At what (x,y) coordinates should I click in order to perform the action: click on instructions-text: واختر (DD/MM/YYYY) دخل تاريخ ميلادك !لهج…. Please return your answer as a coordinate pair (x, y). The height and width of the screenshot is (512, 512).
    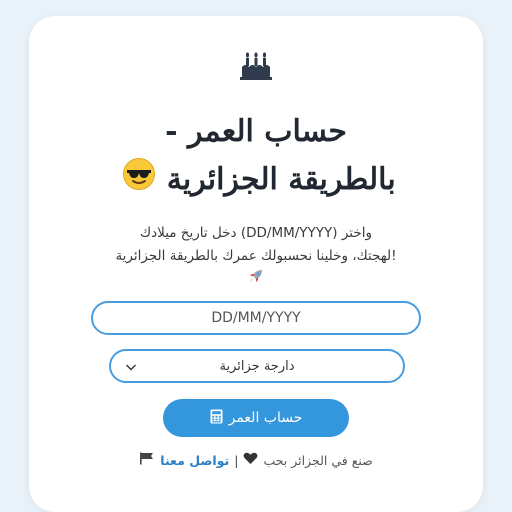
    Looking at the image, I should click on (256, 257).